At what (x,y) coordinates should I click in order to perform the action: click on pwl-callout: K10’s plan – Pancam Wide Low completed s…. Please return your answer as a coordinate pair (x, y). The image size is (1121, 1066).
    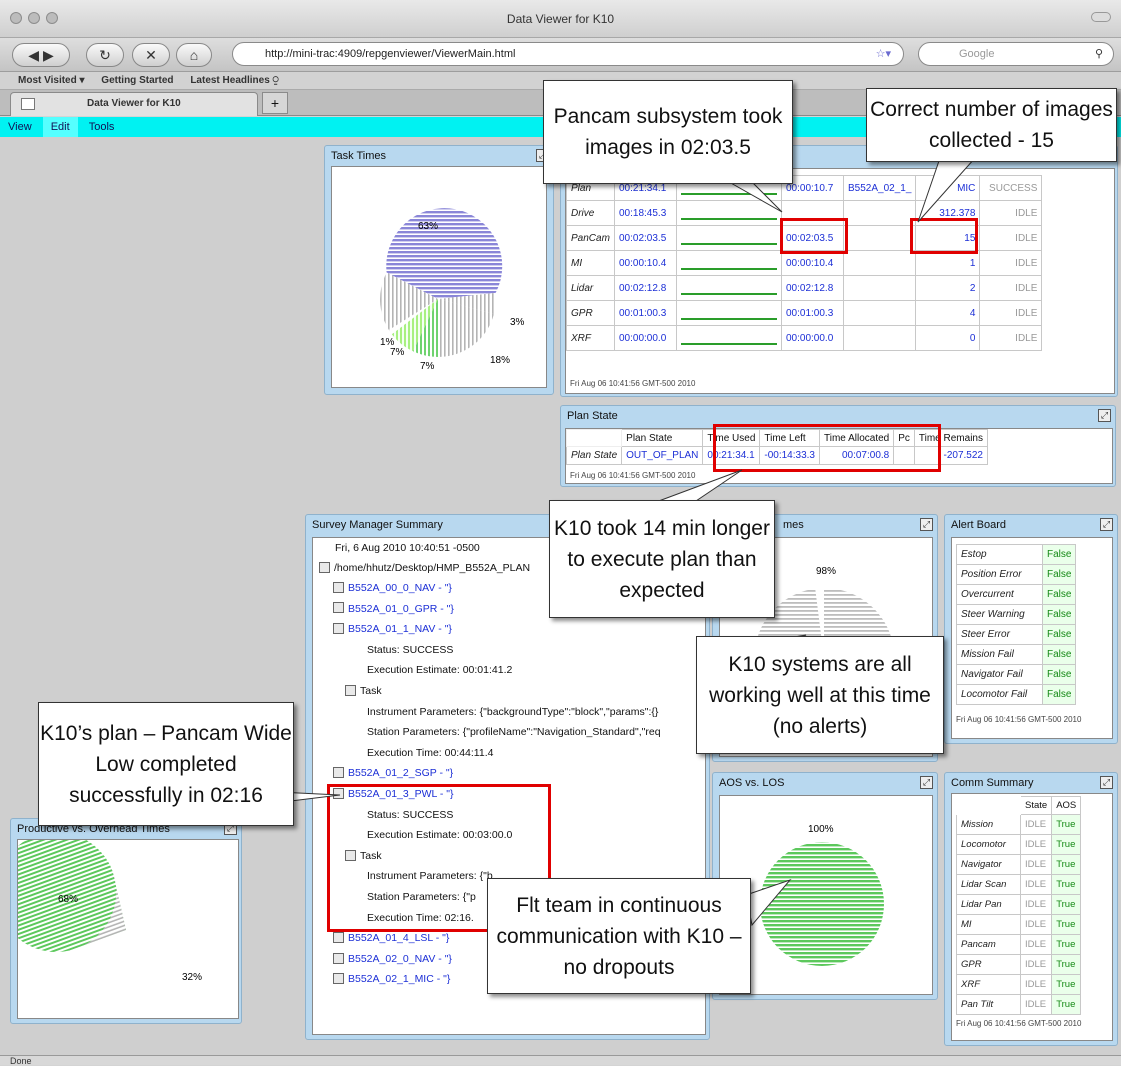
    Looking at the image, I should click on (166, 764).